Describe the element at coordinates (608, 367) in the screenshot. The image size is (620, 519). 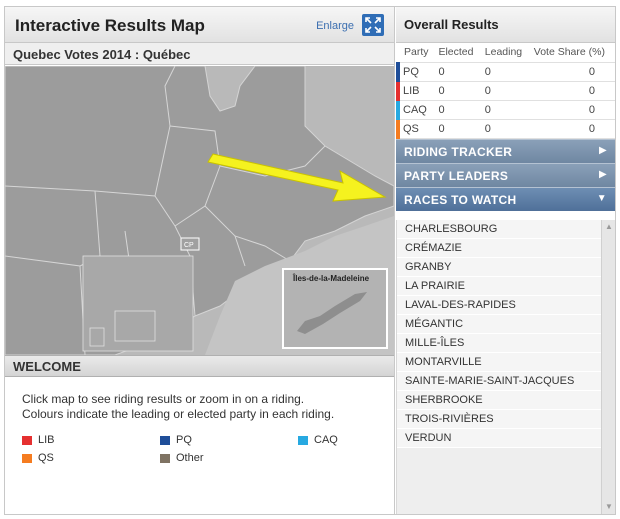
I see `races-scrollbar: ▲ ▼` at that location.